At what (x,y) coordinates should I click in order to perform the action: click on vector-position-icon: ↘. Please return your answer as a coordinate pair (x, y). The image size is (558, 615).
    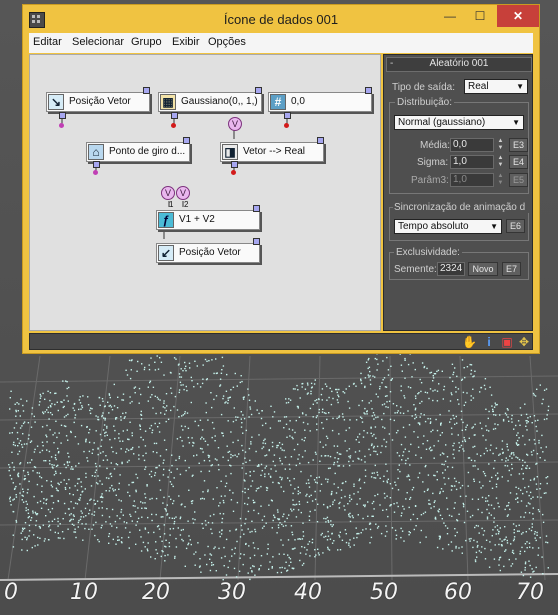
    Looking at the image, I should click on (56, 102).